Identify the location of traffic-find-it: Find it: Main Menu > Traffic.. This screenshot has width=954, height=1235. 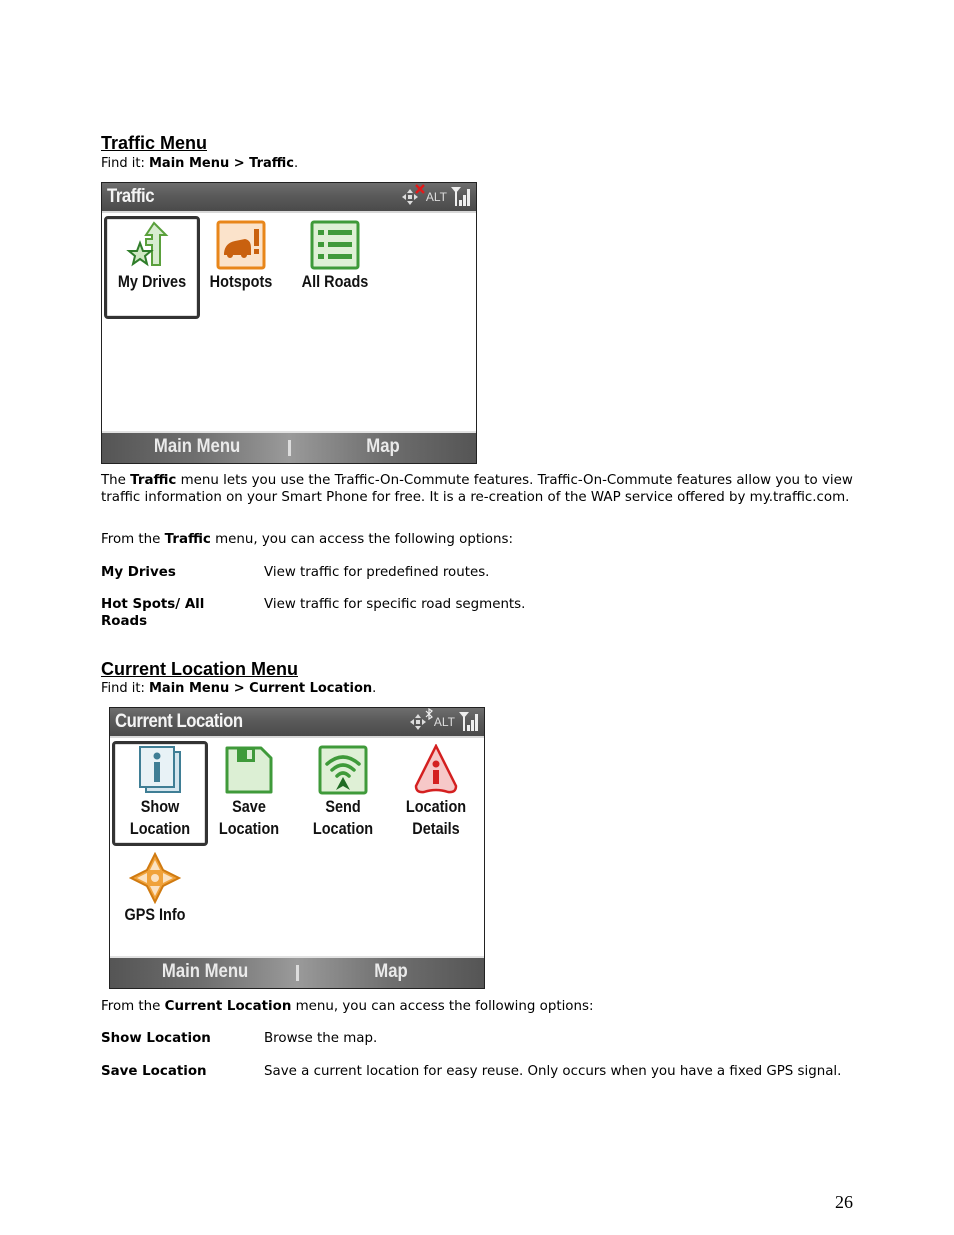
(199, 163).